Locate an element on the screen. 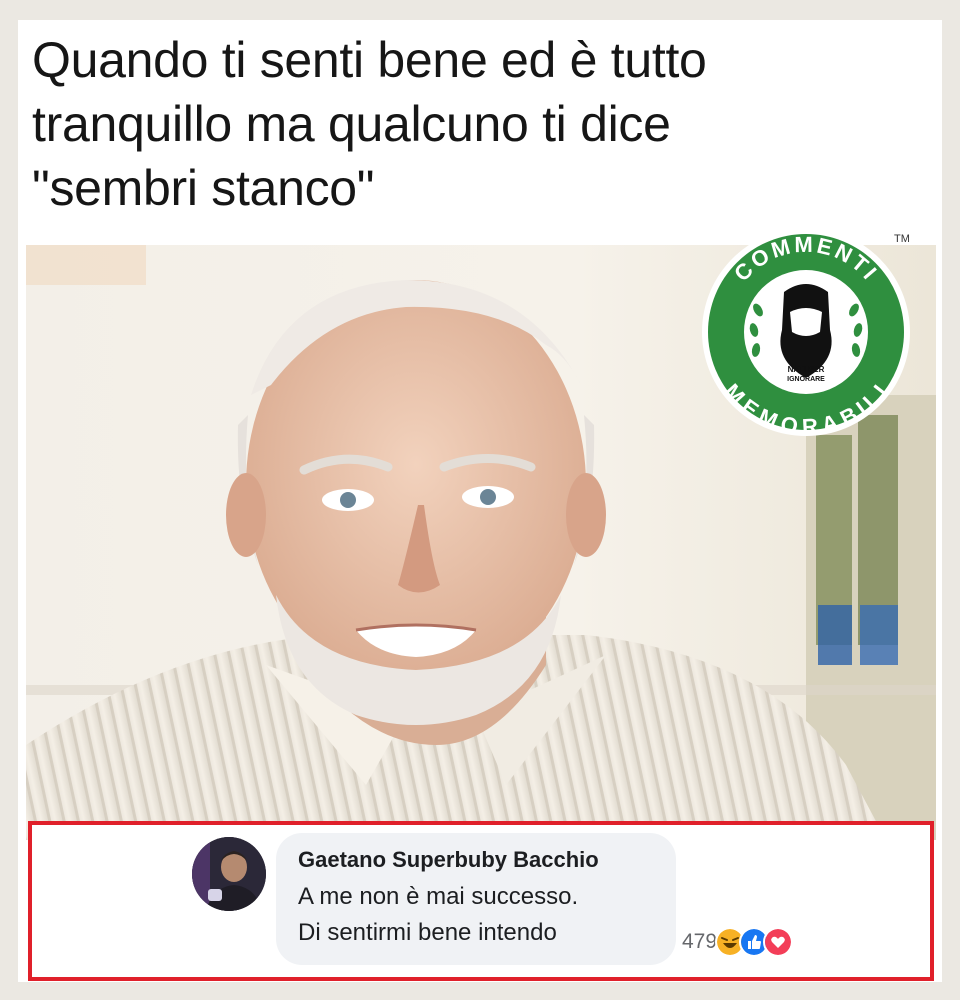 The width and height of the screenshot is (960, 1000). badge-small-text-1: NATI PER is located at coordinates (806, 369).